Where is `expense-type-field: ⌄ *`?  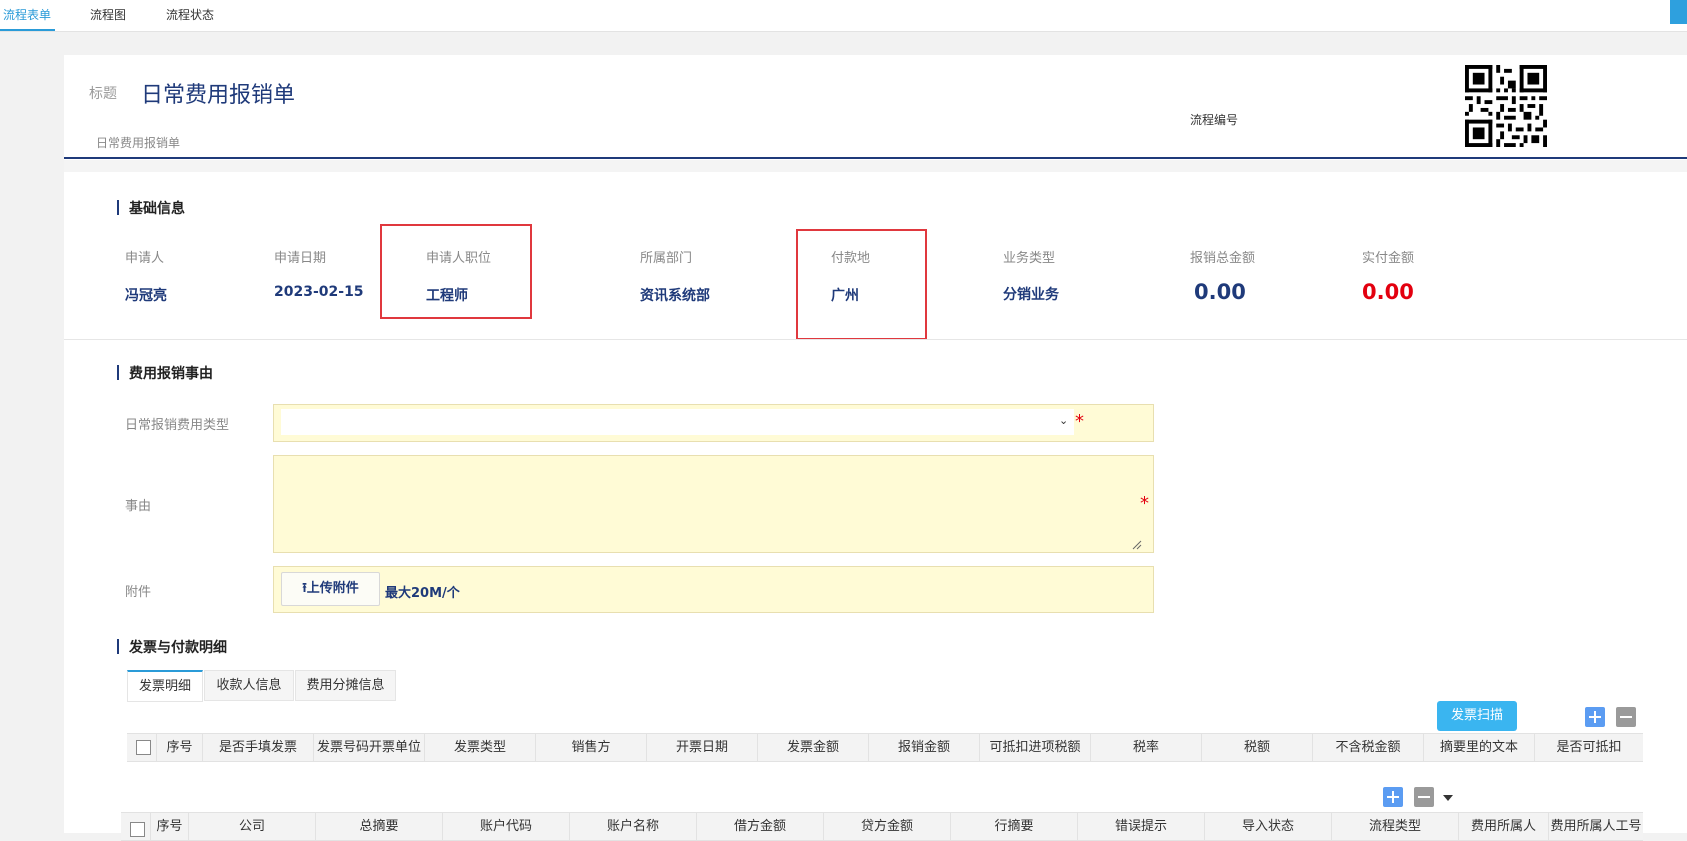
expense-type-field: ⌄ * is located at coordinates (713, 423).